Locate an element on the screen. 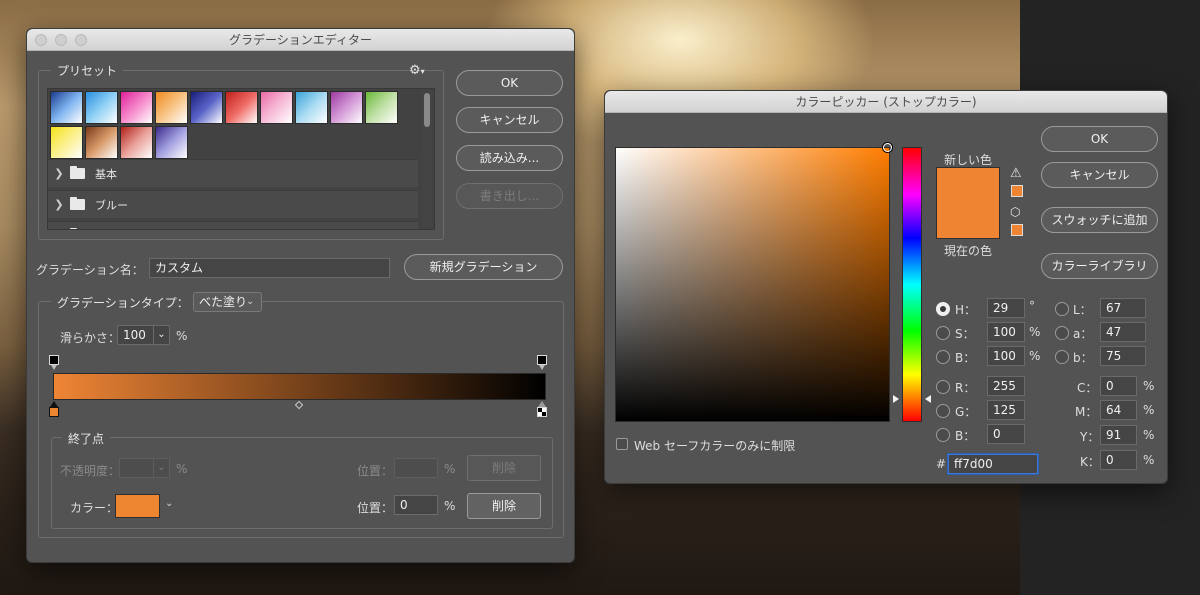 The height and width of the screenshot is (595, 1200). cube-icon: ⬡ is located at coordinates (1015, 212).